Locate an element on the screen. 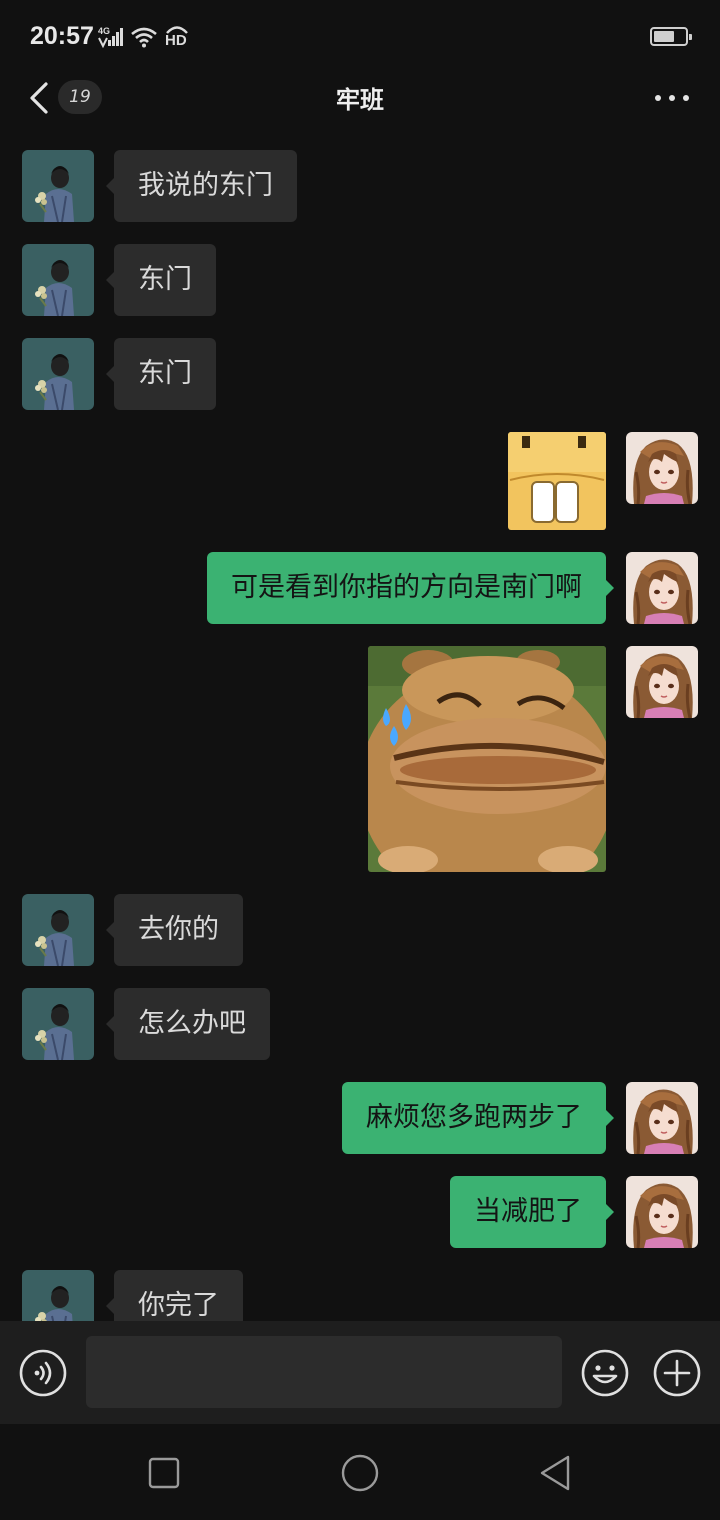  message-row: 可是看到你指的方向是南门啊 is located at coordinates (360, 588).